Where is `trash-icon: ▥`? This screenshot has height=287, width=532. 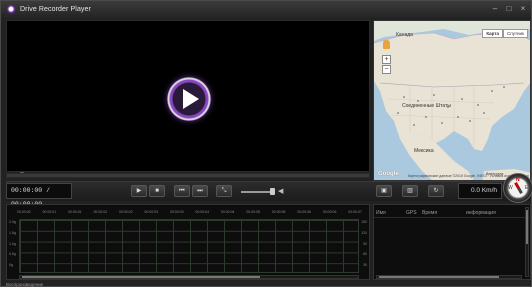
trash-icon: ▥ is located at coordinates (410, 191).